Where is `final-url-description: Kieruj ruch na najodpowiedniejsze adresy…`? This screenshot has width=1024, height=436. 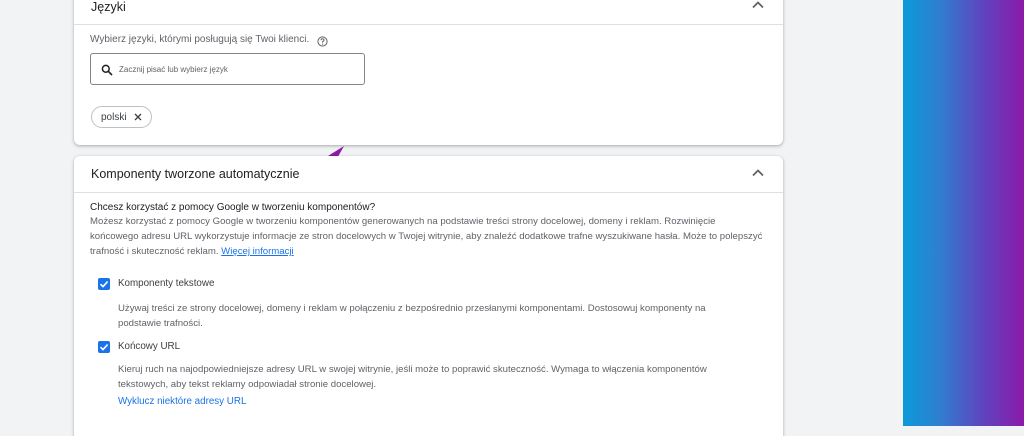
final-url-description: Kieruj ruch na najodpowiedniejsze adresy… is located at coordinates (412, 377).